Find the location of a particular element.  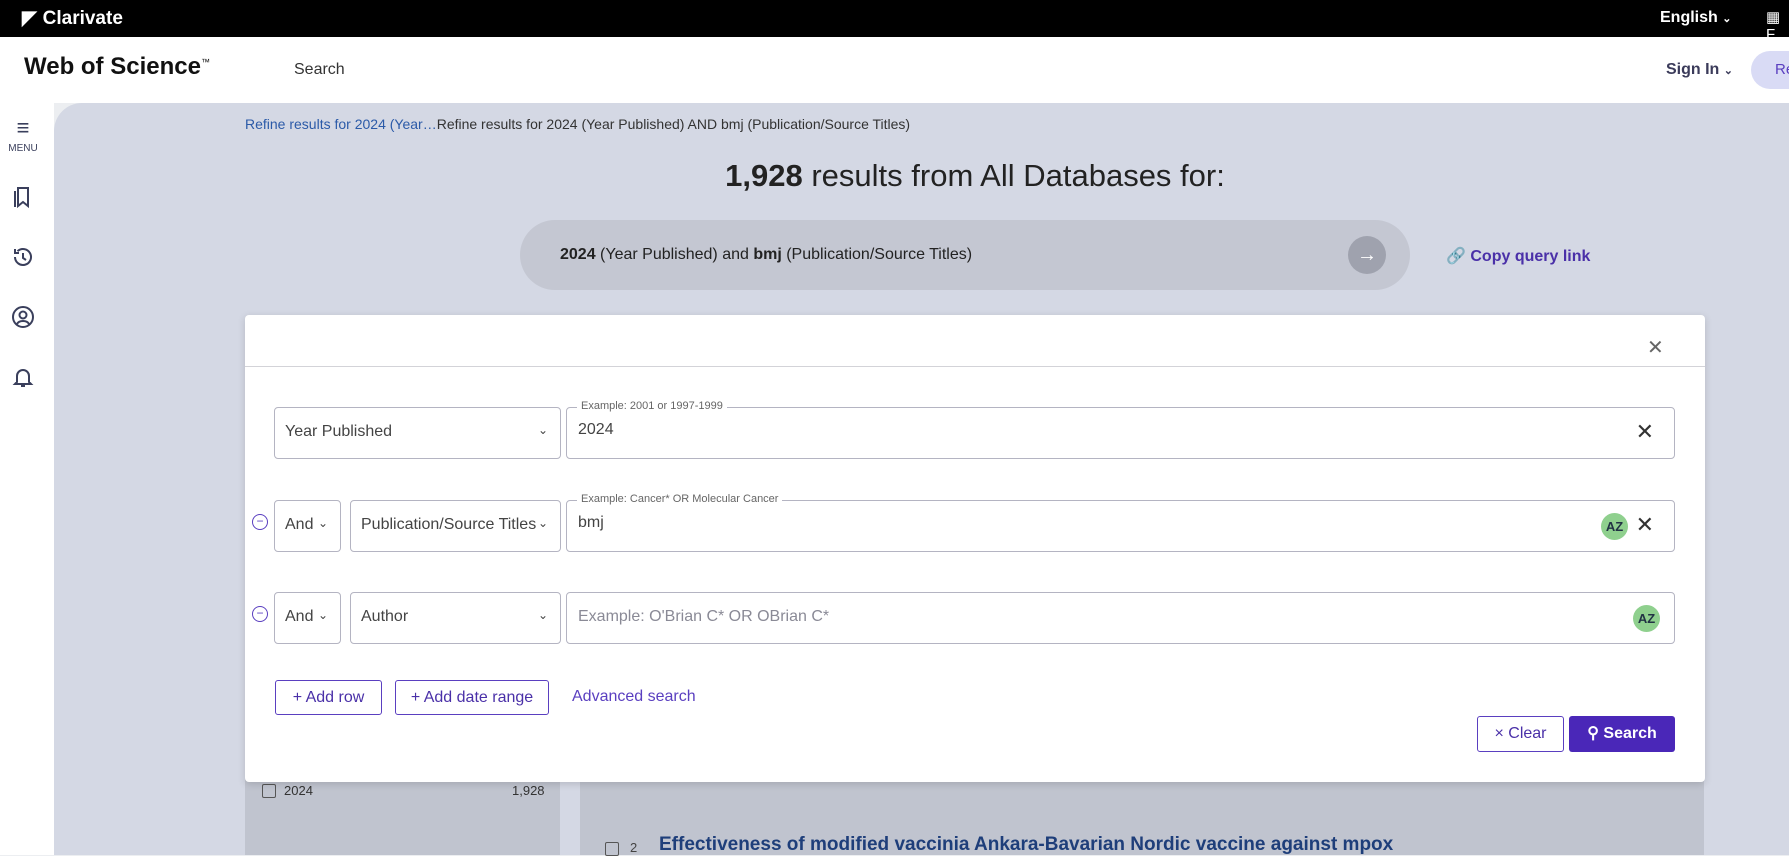

copy-query-link: 🔗 Copy query link is located at coordinates (1518, 256).